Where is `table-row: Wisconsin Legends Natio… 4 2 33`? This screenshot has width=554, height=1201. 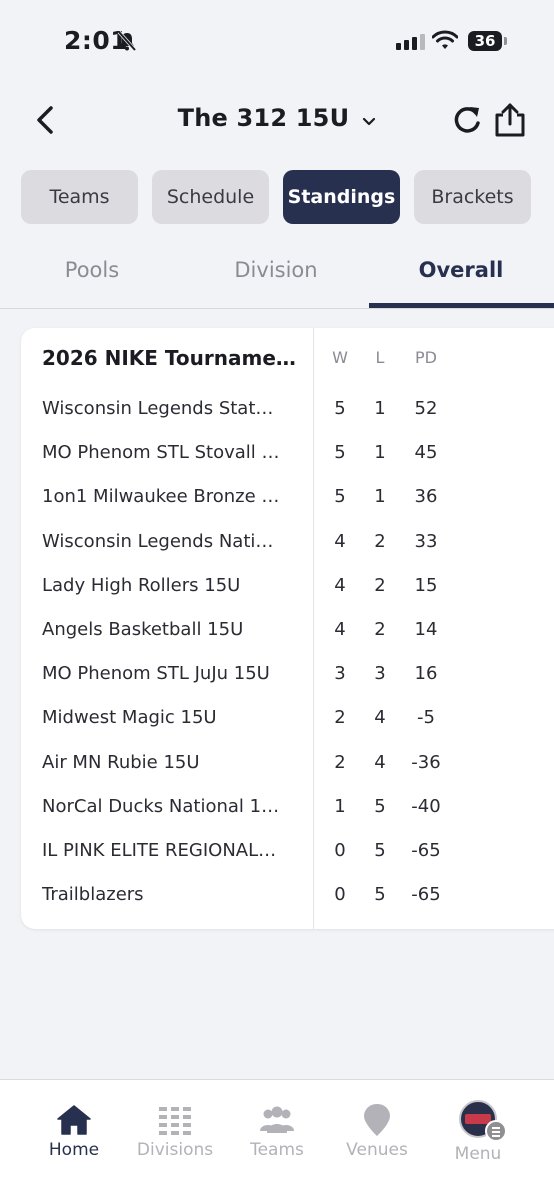
table-row: Wisconsin Legends Natio… 4 2 33 is located at coordinates (287, 545).